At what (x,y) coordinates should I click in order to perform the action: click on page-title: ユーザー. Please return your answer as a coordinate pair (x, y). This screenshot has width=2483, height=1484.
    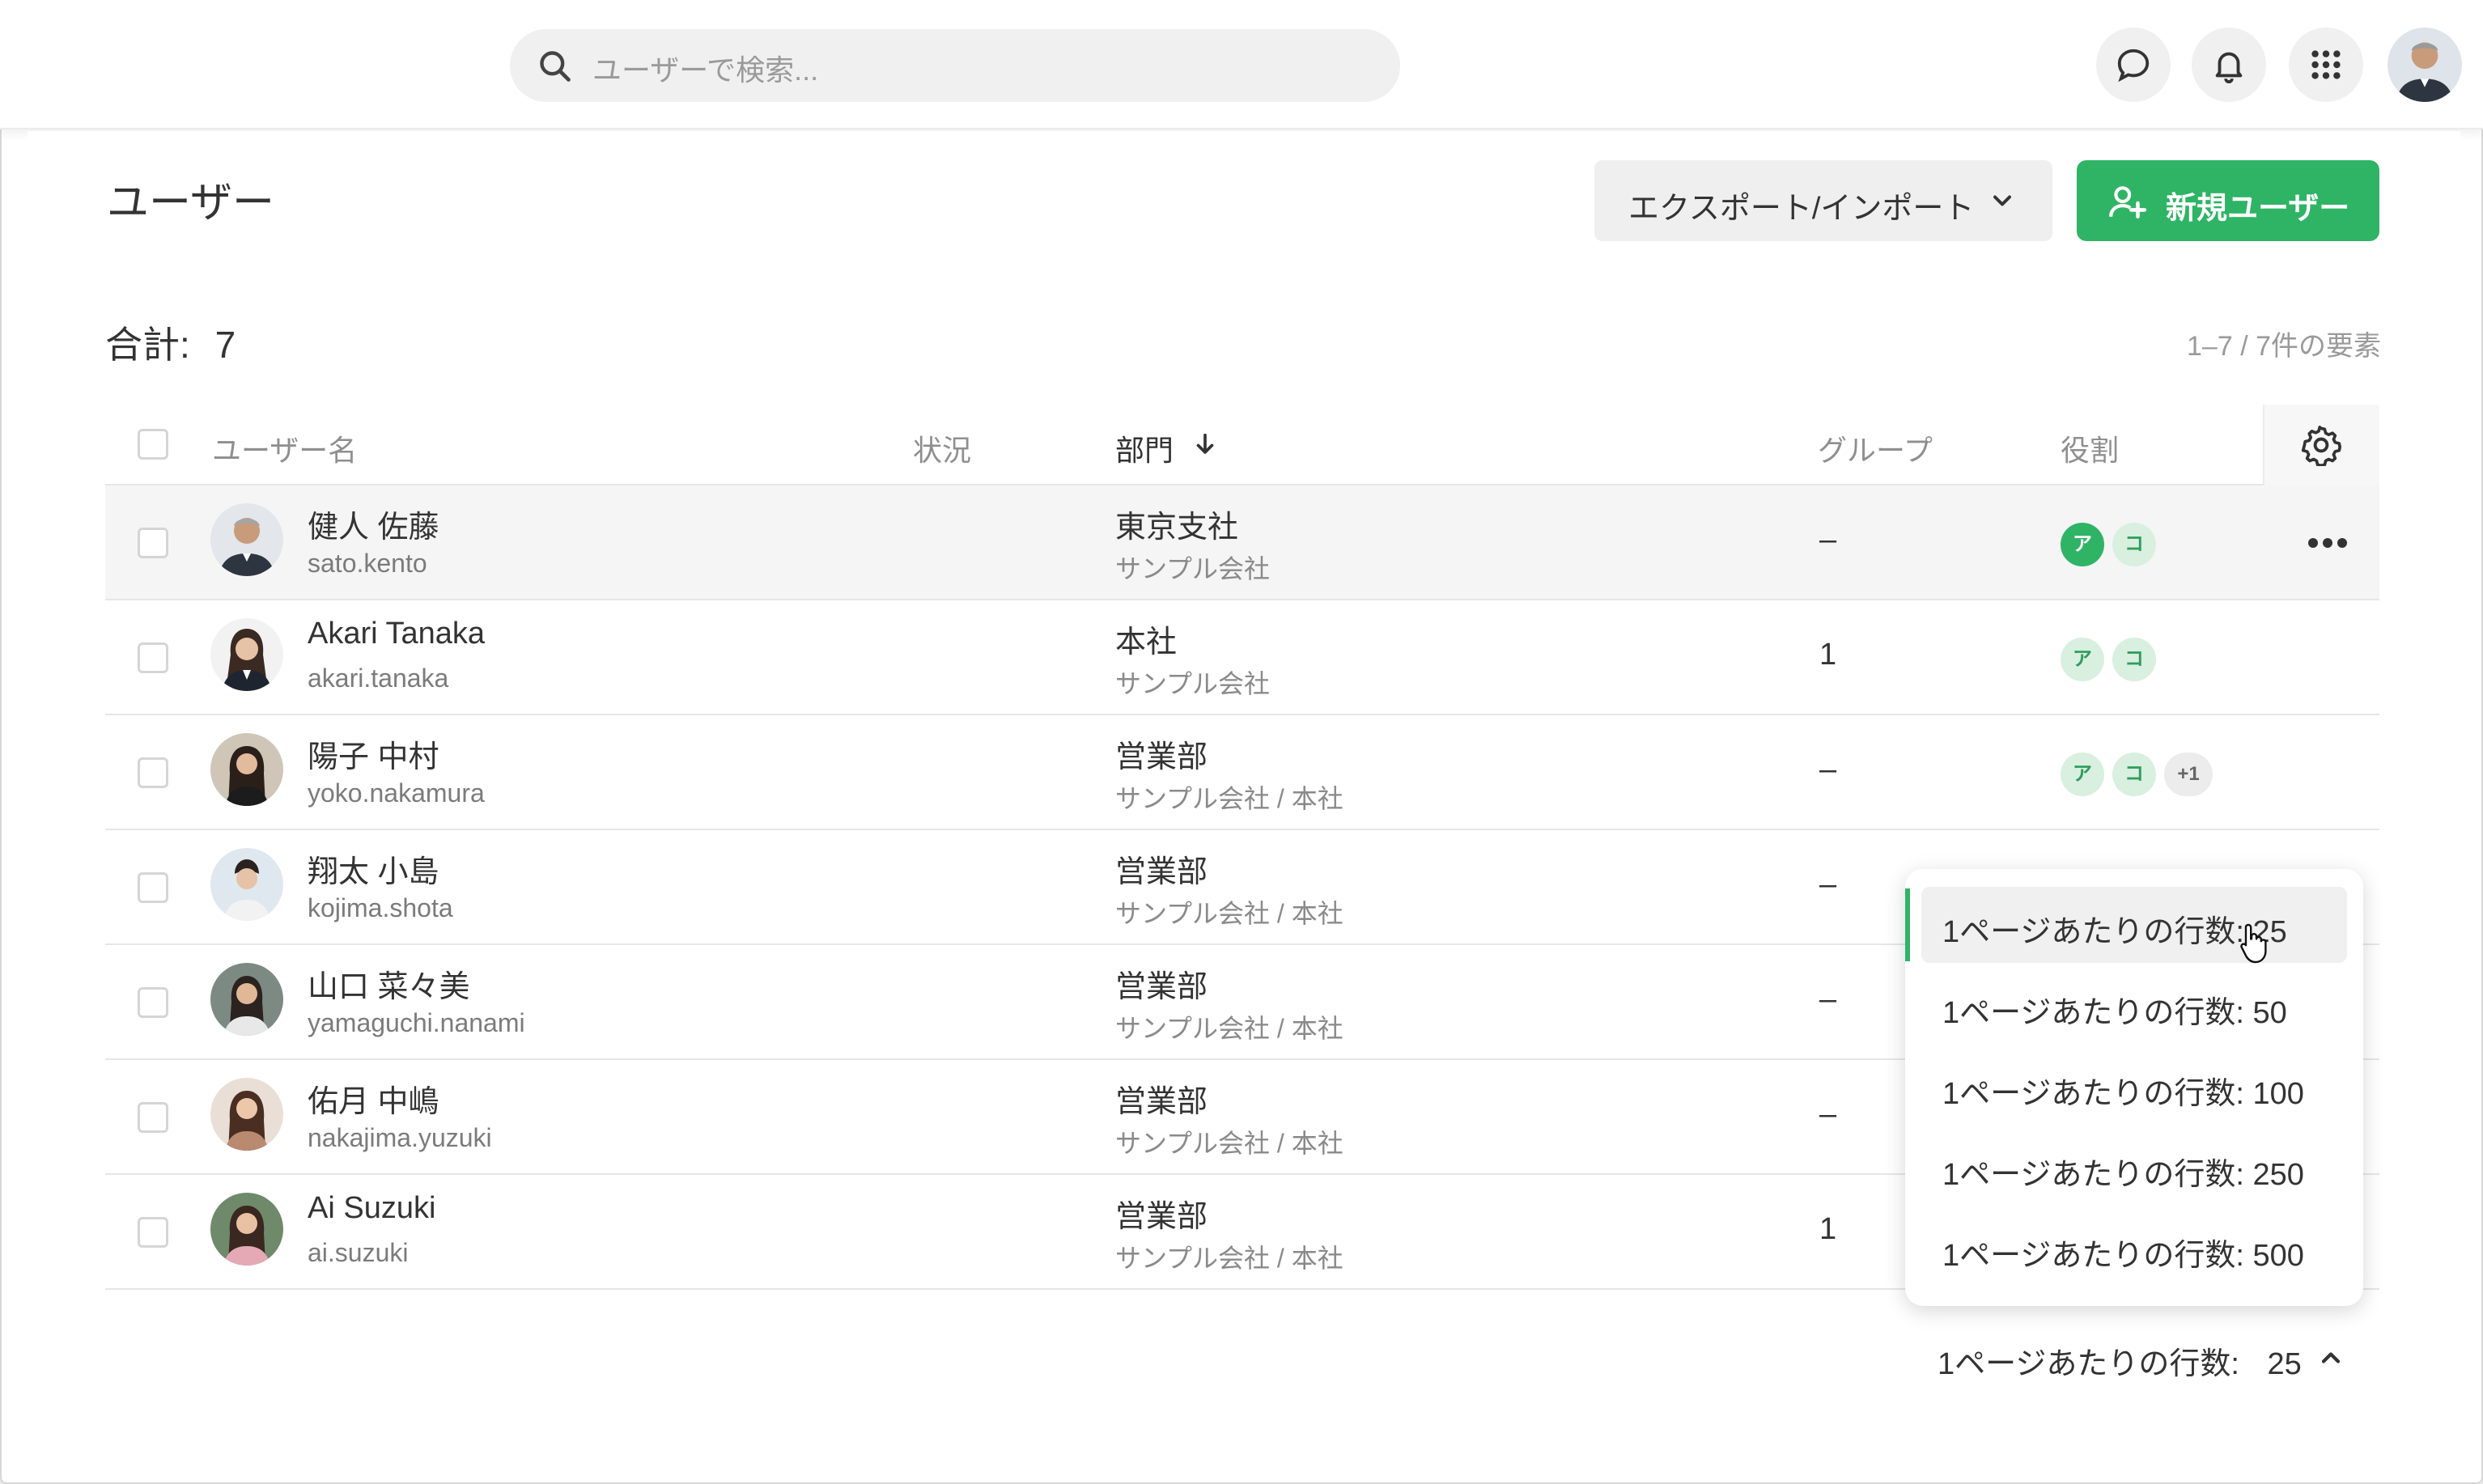
    Looking at the image, I should click on (190, 203).